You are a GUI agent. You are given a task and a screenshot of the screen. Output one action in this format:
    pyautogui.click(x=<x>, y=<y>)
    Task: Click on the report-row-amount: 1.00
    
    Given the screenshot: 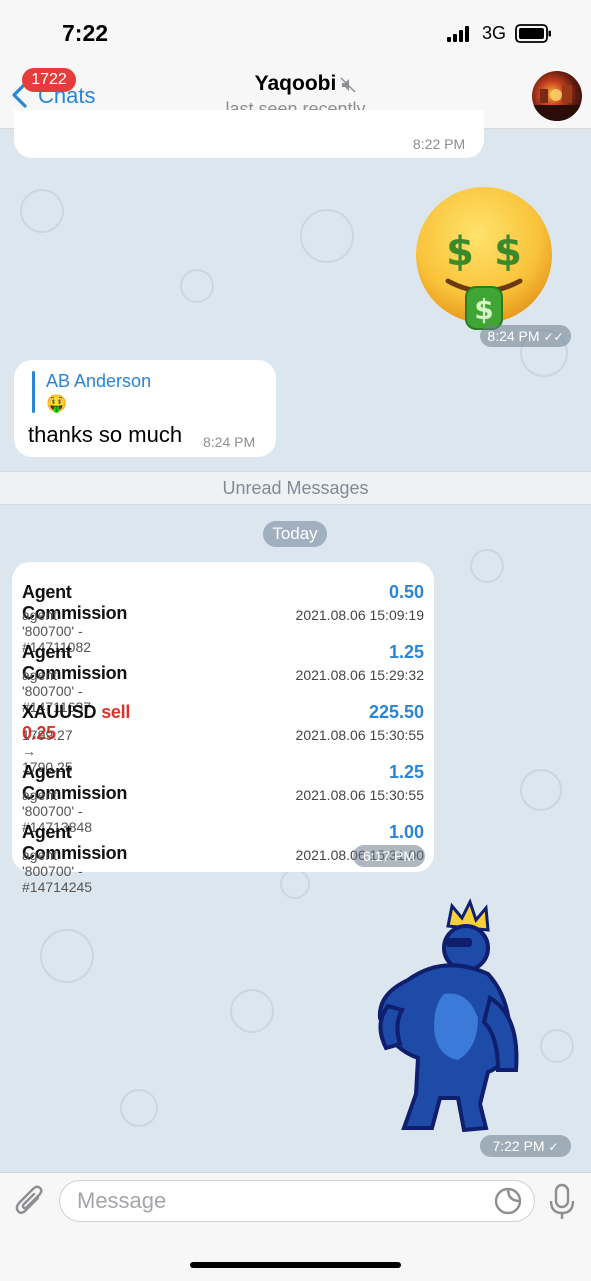 What is the action you would take?
    pyautogui.click(x=406, y=832)
    